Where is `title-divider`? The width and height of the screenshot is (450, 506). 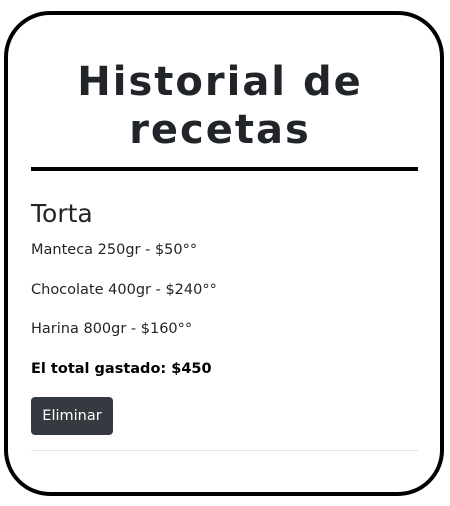
title-divider is located at coordinates (224, 169).